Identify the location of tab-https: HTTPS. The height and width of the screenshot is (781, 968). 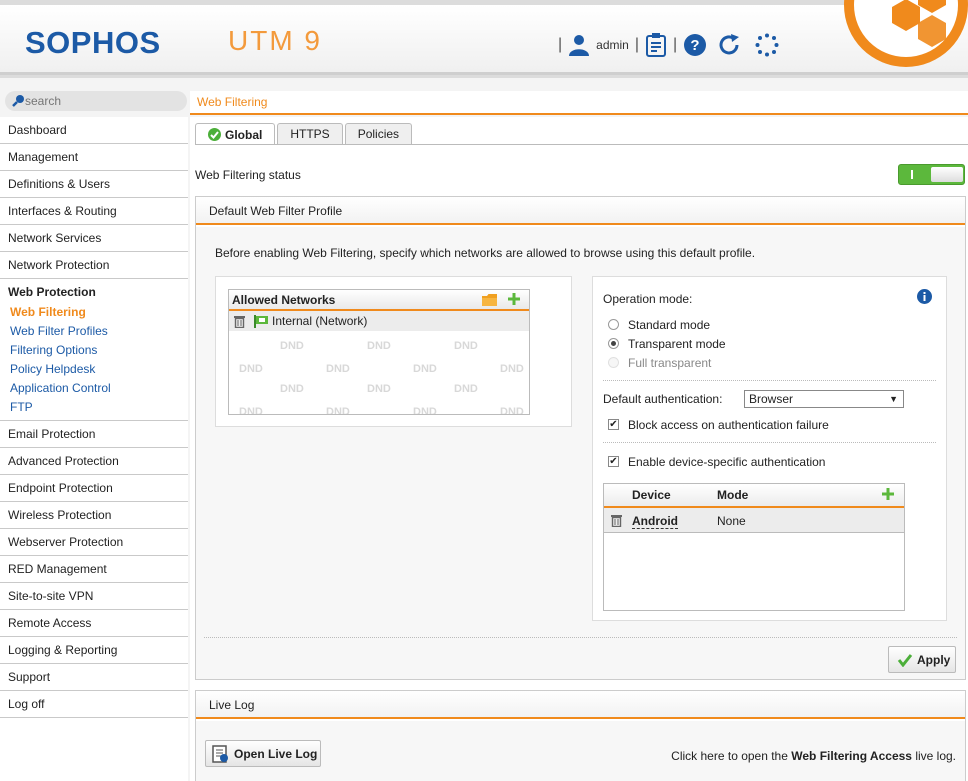
(310, 133).